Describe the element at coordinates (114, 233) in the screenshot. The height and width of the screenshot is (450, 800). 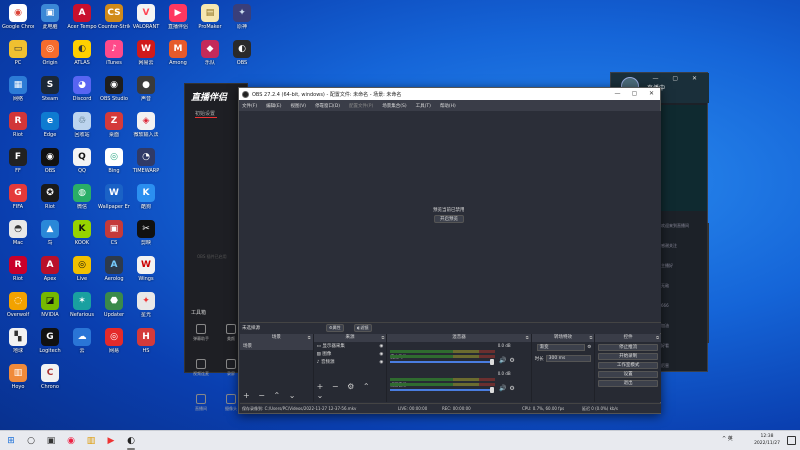
I see `desktop-icon: ▣ CS` at that location.